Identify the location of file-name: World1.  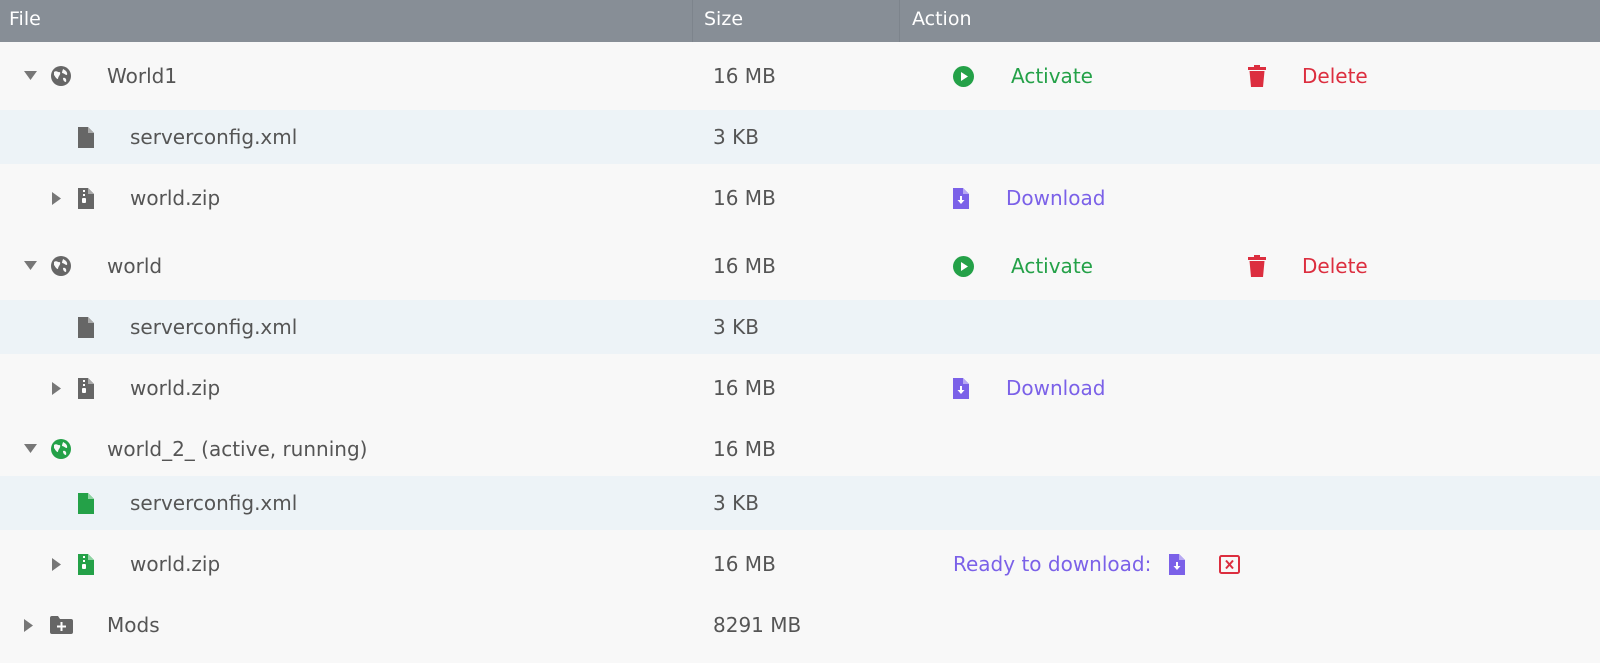
(142, 76).